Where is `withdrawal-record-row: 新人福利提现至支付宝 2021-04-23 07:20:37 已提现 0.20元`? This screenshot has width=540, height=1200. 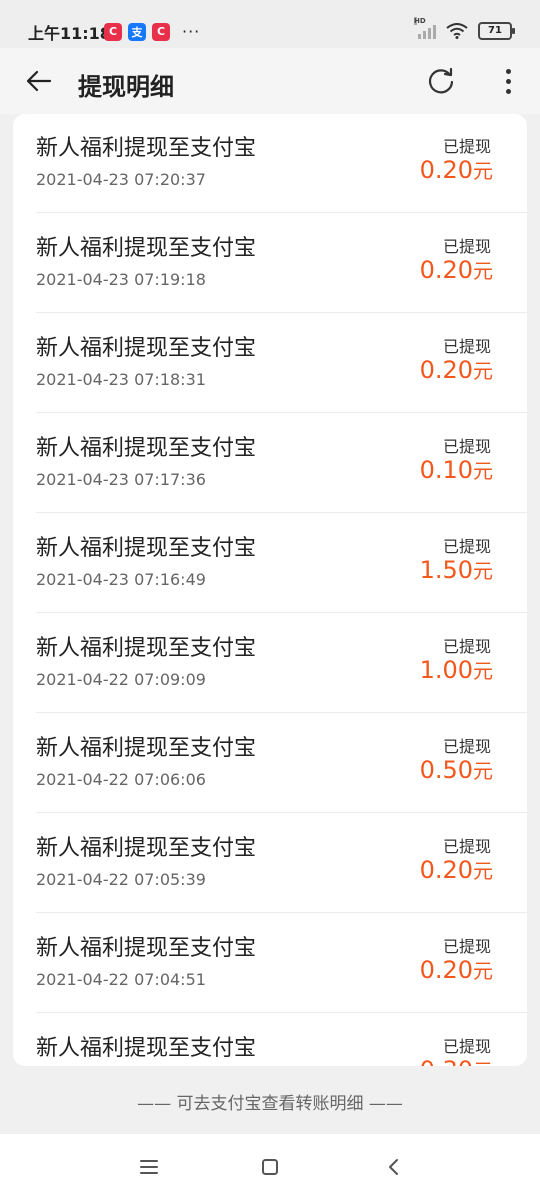 withdrawal-record-row: 新人福利提现至支付宝 2021-04-23 07:20:37 已提现 0.20元 is located at coordinates (281, 163).